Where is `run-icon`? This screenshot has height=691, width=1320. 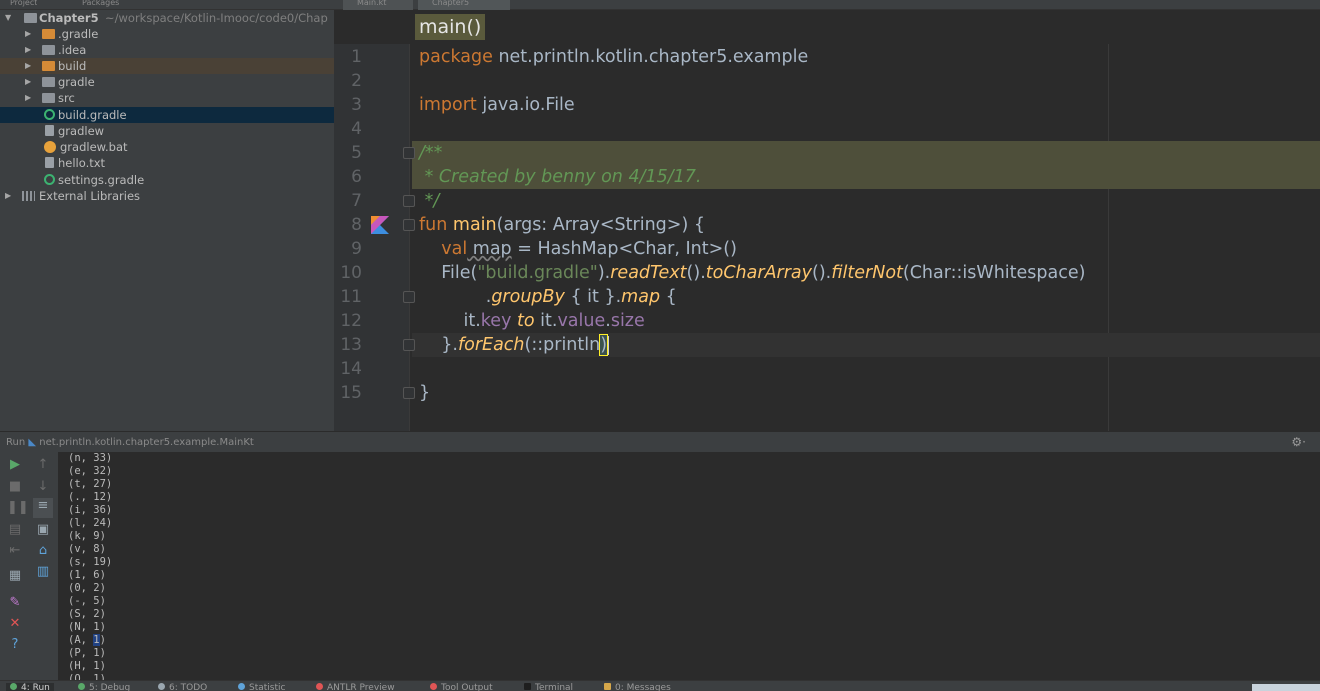 run-icon is located at coordinates (13, 686).